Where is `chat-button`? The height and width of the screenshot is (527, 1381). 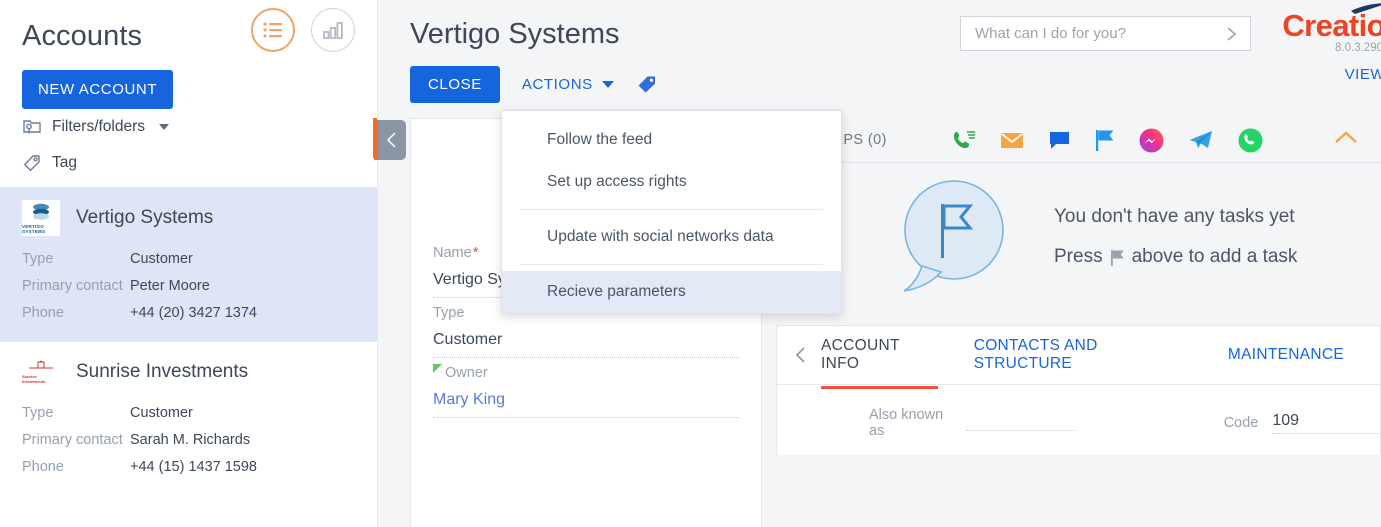 chat-button is located at coordinates (1059, 140).